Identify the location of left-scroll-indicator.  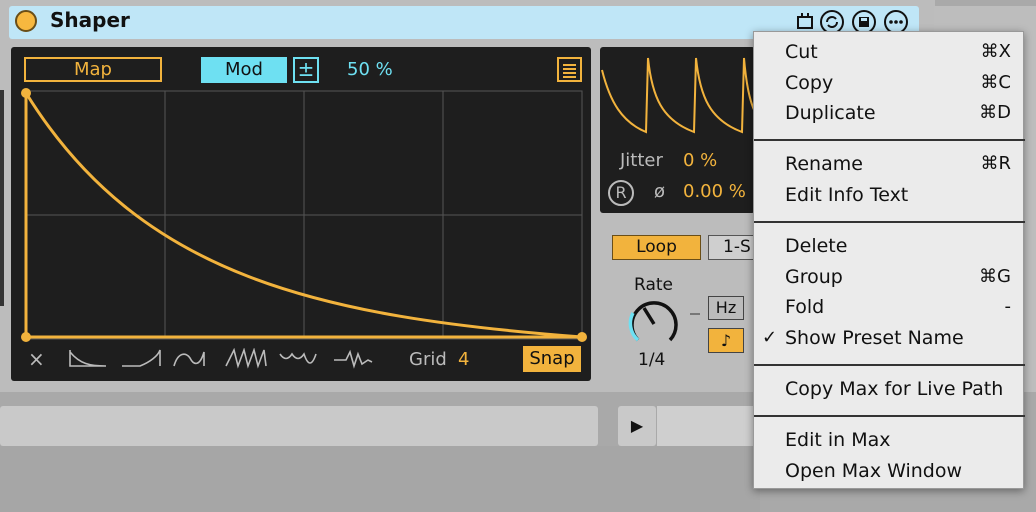
(2, 198).